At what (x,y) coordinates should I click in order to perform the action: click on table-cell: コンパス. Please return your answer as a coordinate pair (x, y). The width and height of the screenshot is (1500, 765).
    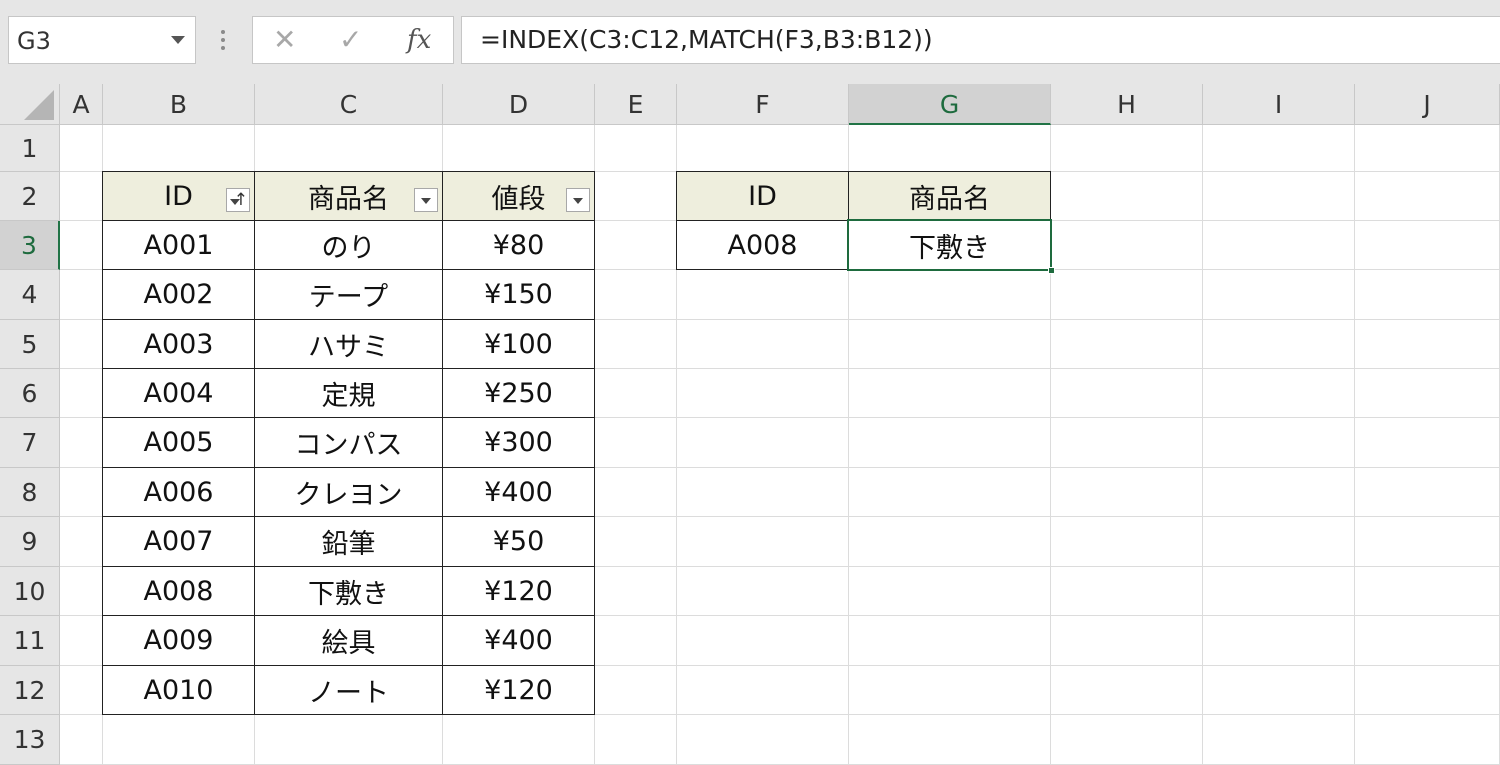
    Looking at the image, I should click on (348, 442).